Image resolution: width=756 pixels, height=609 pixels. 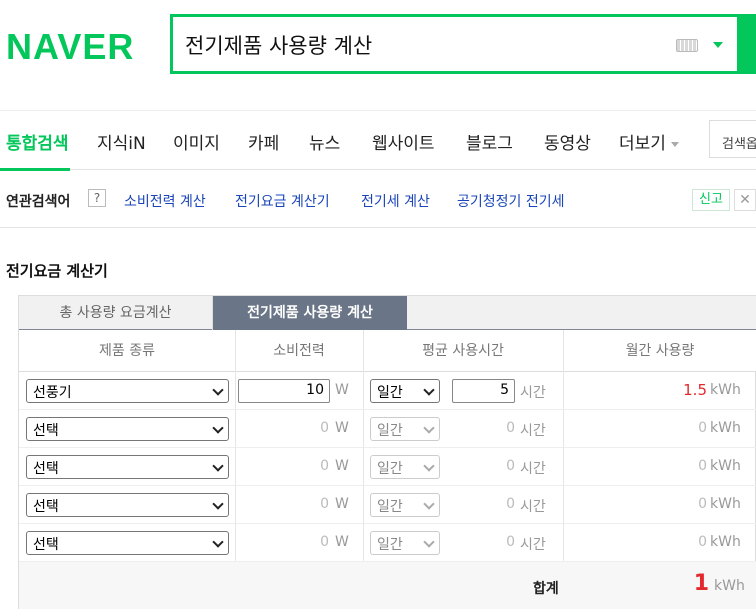 I want to click on naver-logo: NAVER, so click(x=70, y=47).